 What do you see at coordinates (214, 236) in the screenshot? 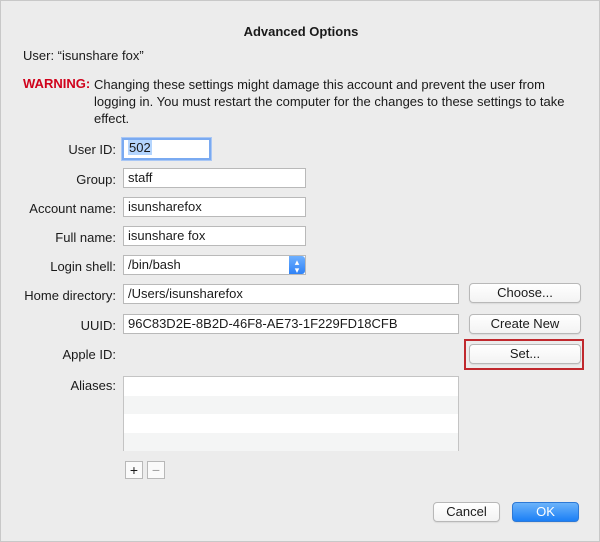
I see `full-name-field: isunshare fox` at bounding box center [214, 236].